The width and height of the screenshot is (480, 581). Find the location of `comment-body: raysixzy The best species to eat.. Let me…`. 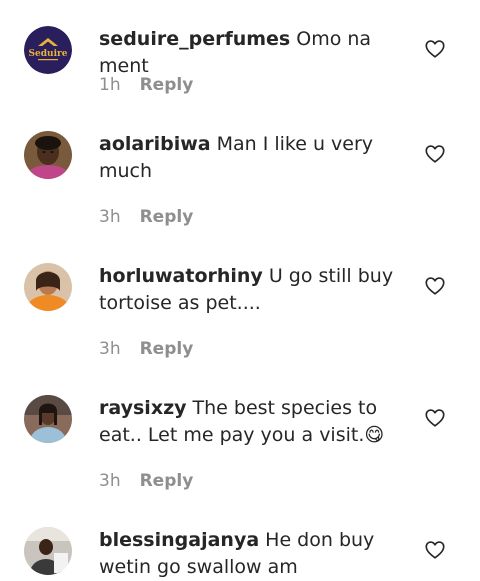

comment-body: raysixzy The best species to eat.. Let me… is located at coordinates (249, 422).